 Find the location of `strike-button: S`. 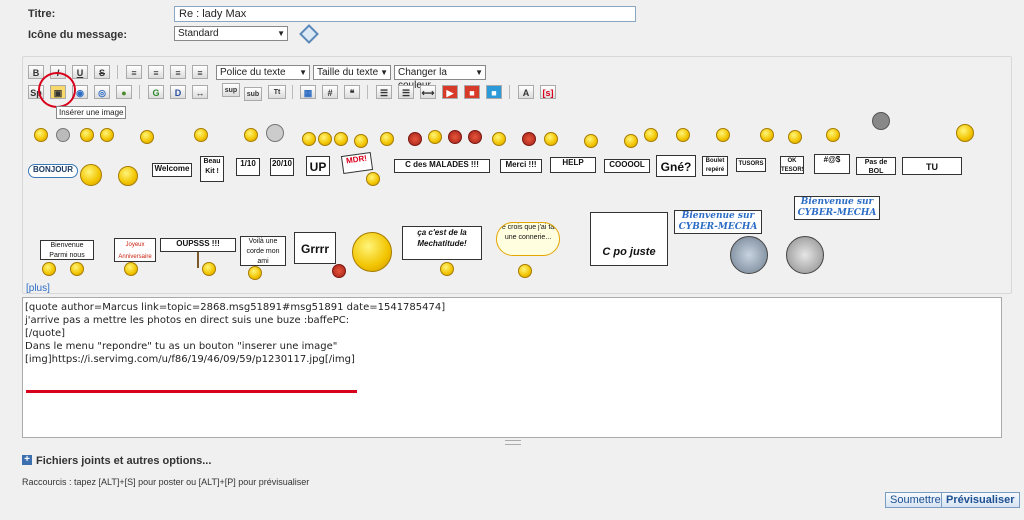

strike-button: S is located at coordinates (102, 72).